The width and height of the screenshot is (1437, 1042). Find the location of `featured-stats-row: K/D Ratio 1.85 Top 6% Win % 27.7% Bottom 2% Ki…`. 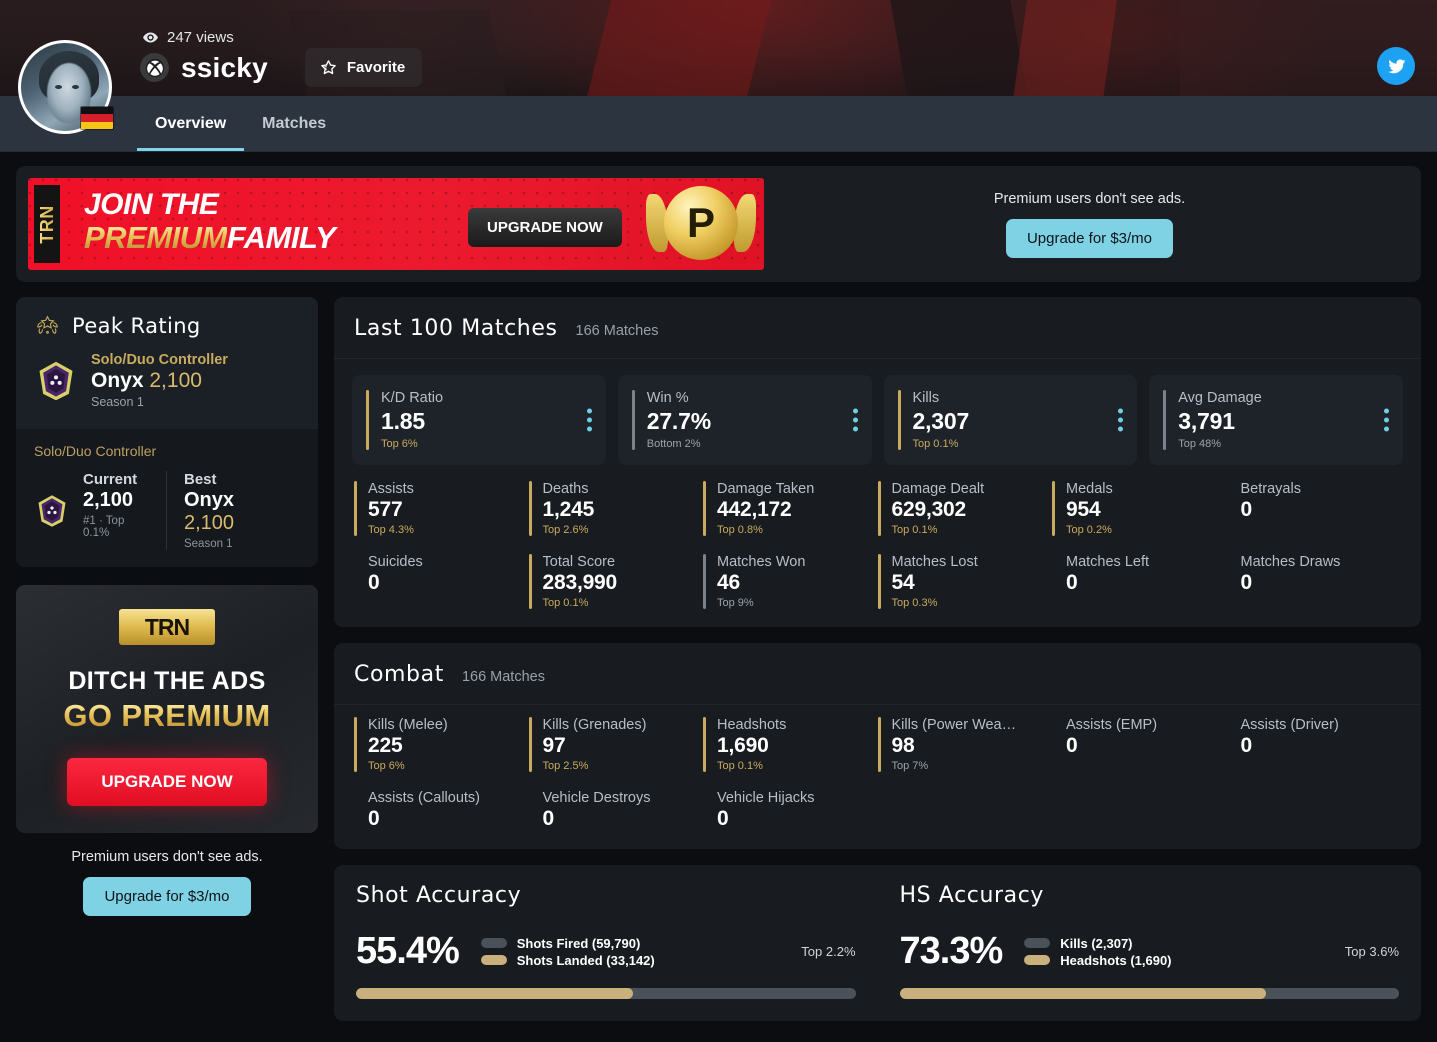

featured-stats-row: K/D Ratio 1.85 Top 6% Win % 27.7% Bottom 2% Ki… is located at coordinates (877, 414).